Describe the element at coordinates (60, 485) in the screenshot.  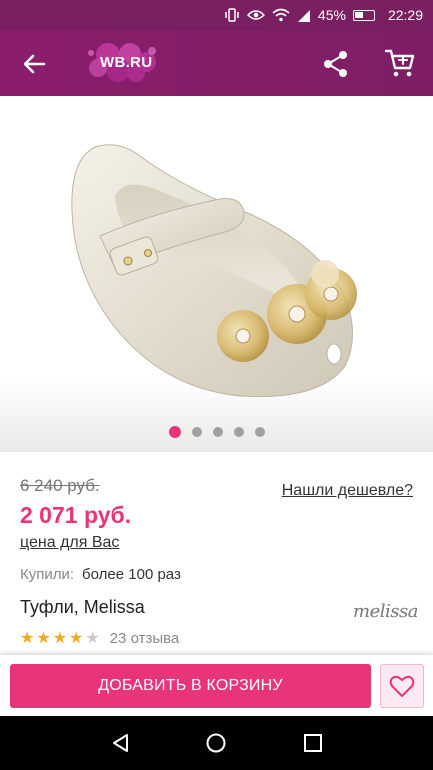
I see `old-price: 6 240 руб.` at that location.